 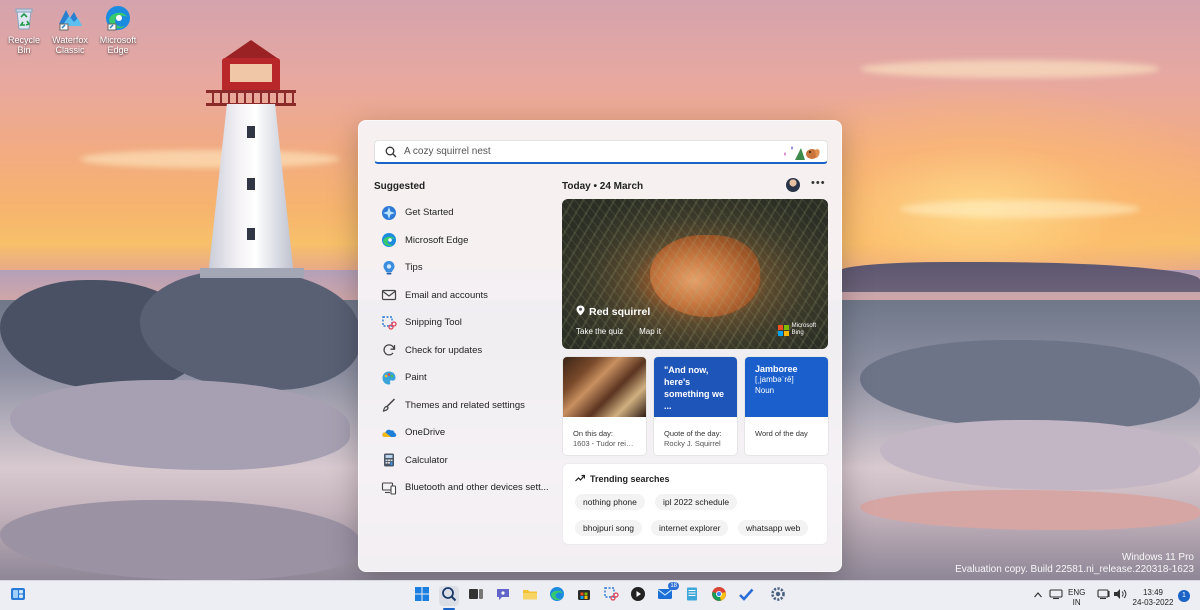 I want to click on recycle-bin-icon, so click(x=24, y=18).